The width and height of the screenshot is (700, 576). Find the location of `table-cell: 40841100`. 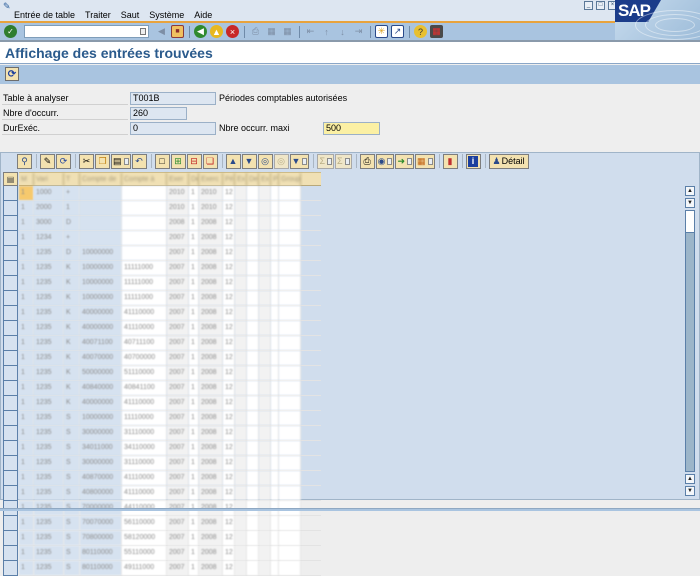

table-cell: 40841100 is located at coordinates (144, 388).